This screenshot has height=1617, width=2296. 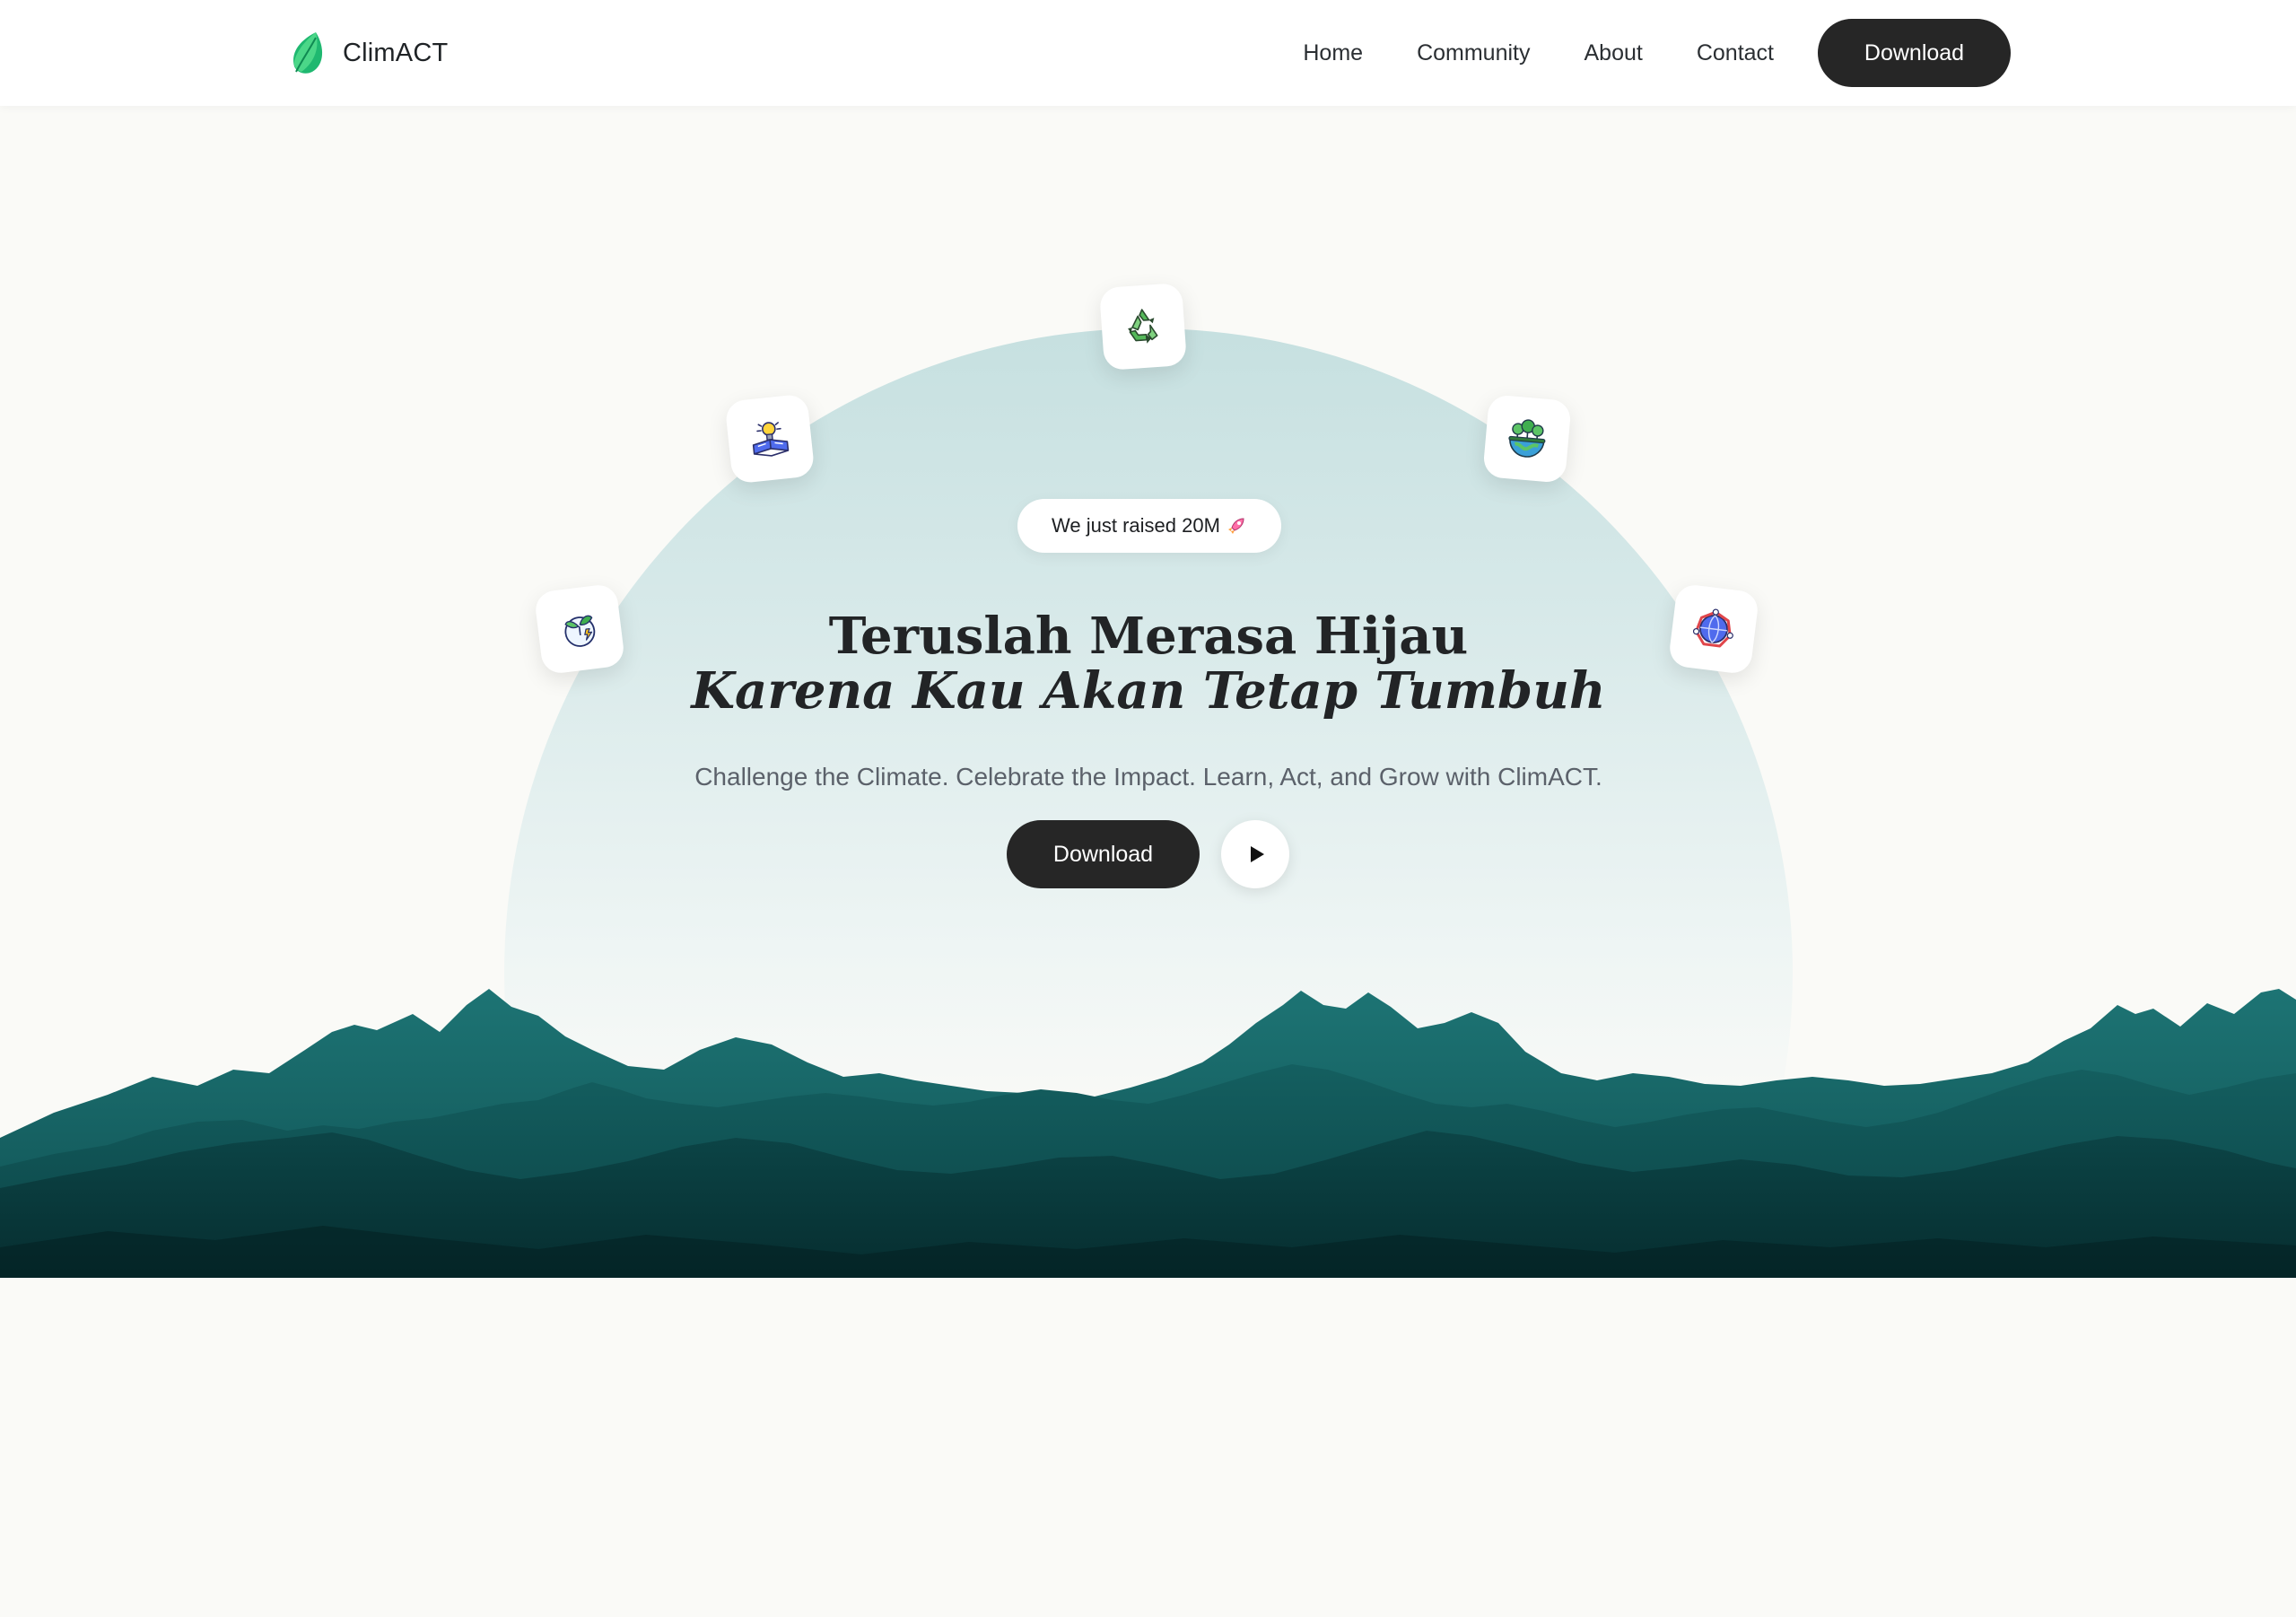 I want to click on globe-plants-icon-card, so click(x=1527, y=439).